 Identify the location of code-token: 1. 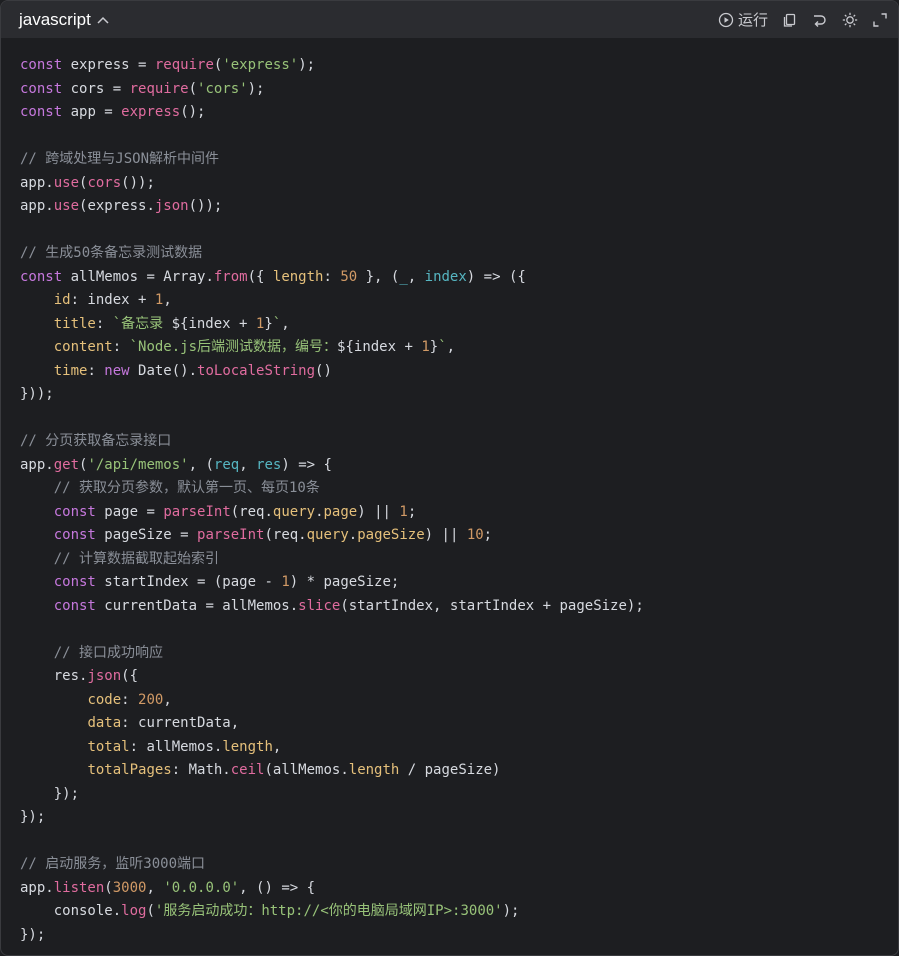
(403, 511).